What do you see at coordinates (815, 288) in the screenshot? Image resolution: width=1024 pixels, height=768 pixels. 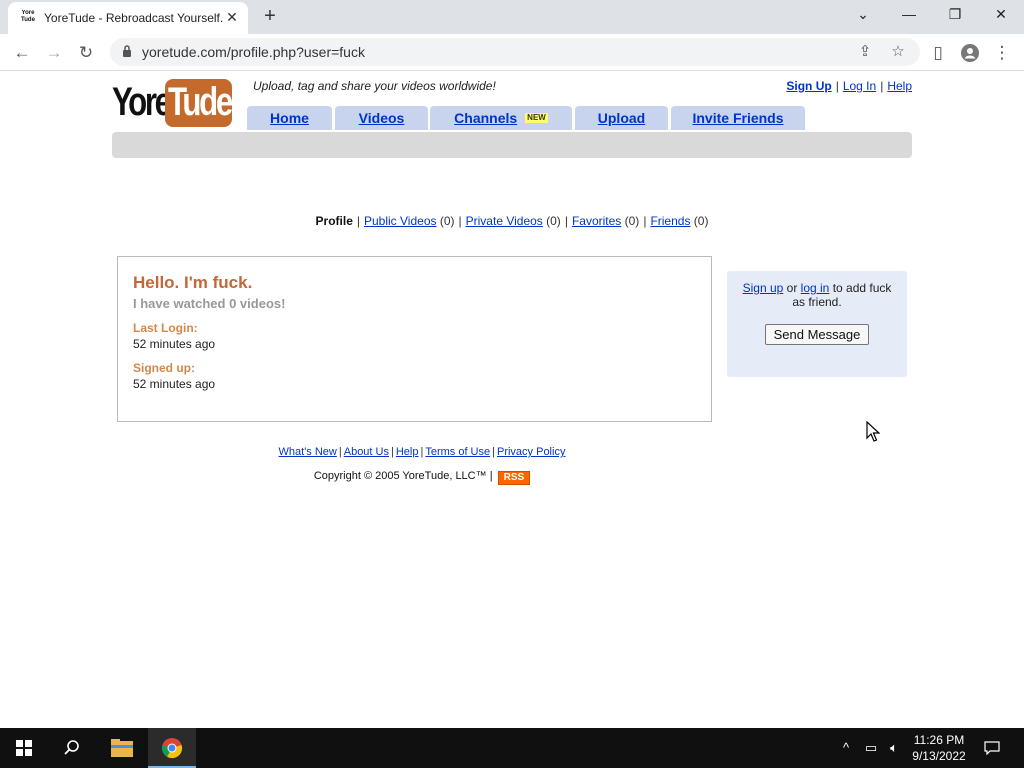 I see `friend-log-in-link: log in` at bounding box center [815, 288].